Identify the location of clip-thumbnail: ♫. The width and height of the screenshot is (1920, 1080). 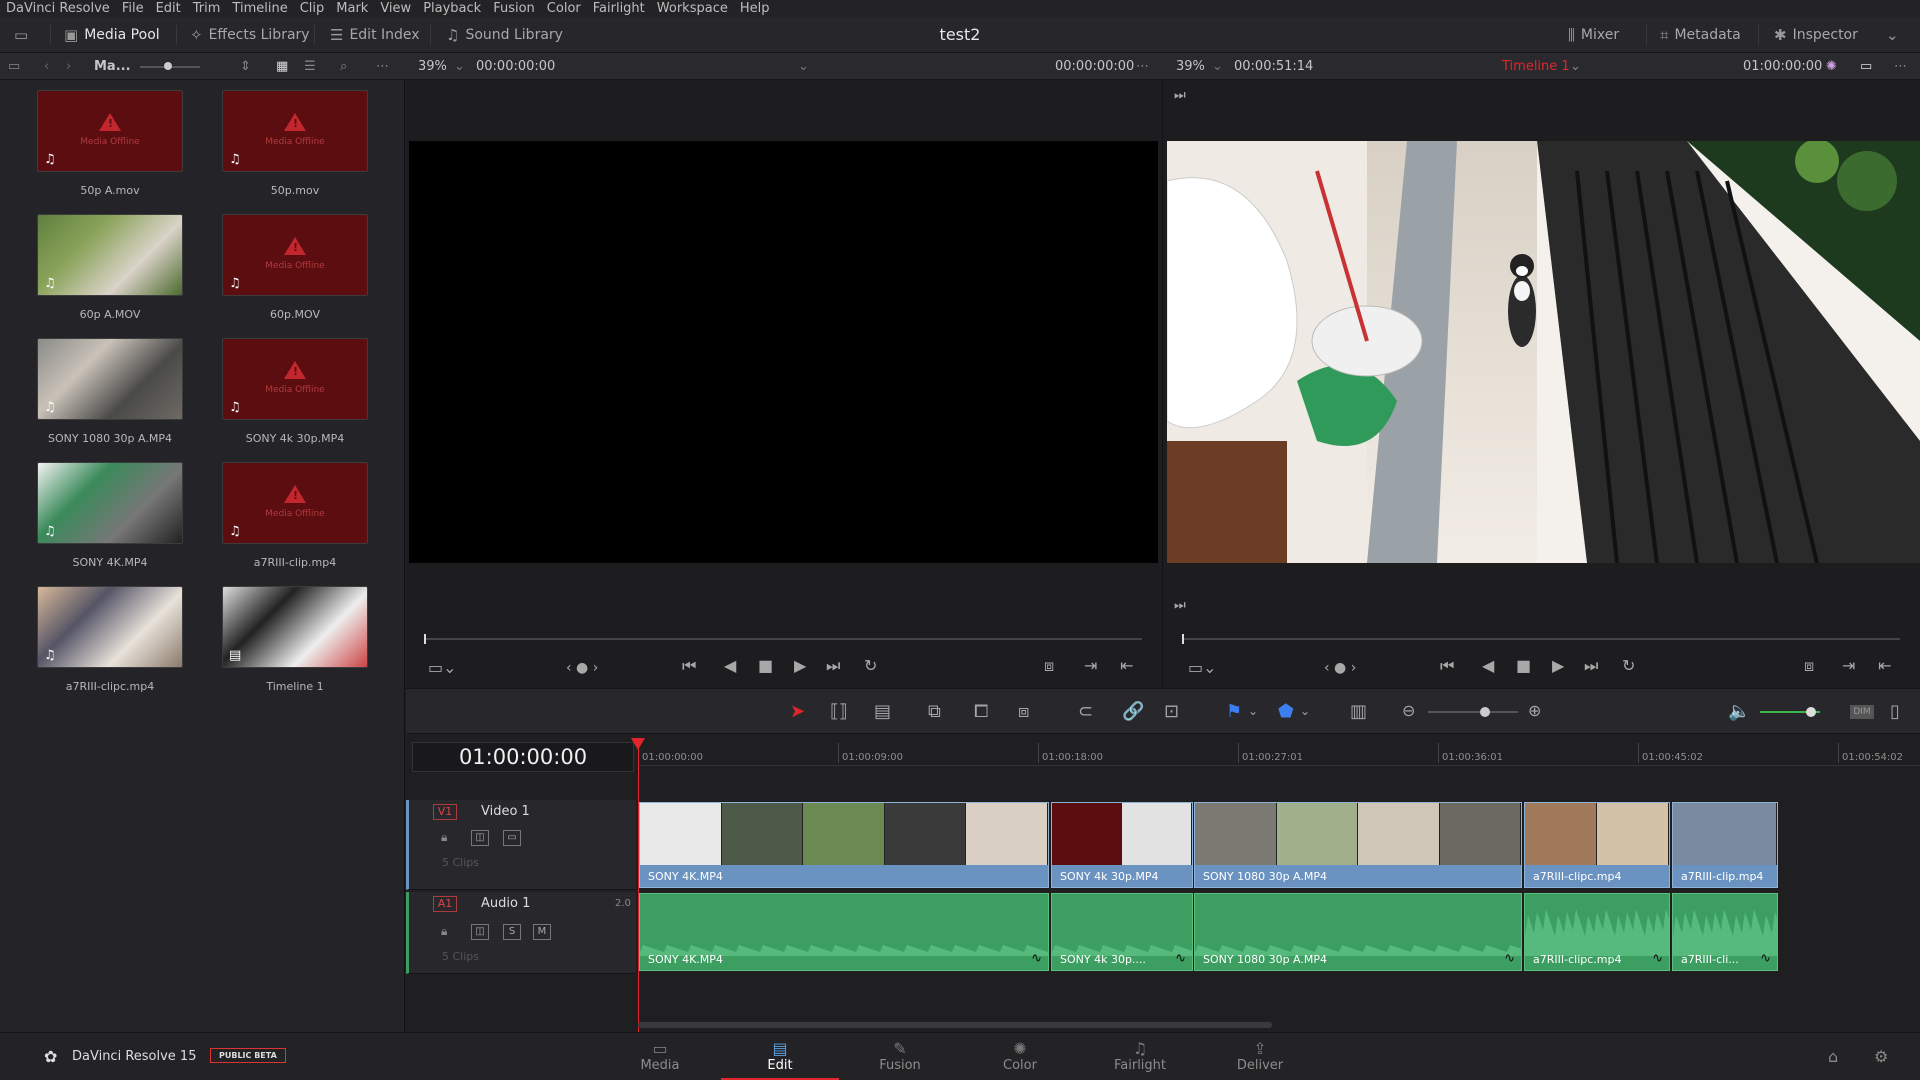
(110, 627).